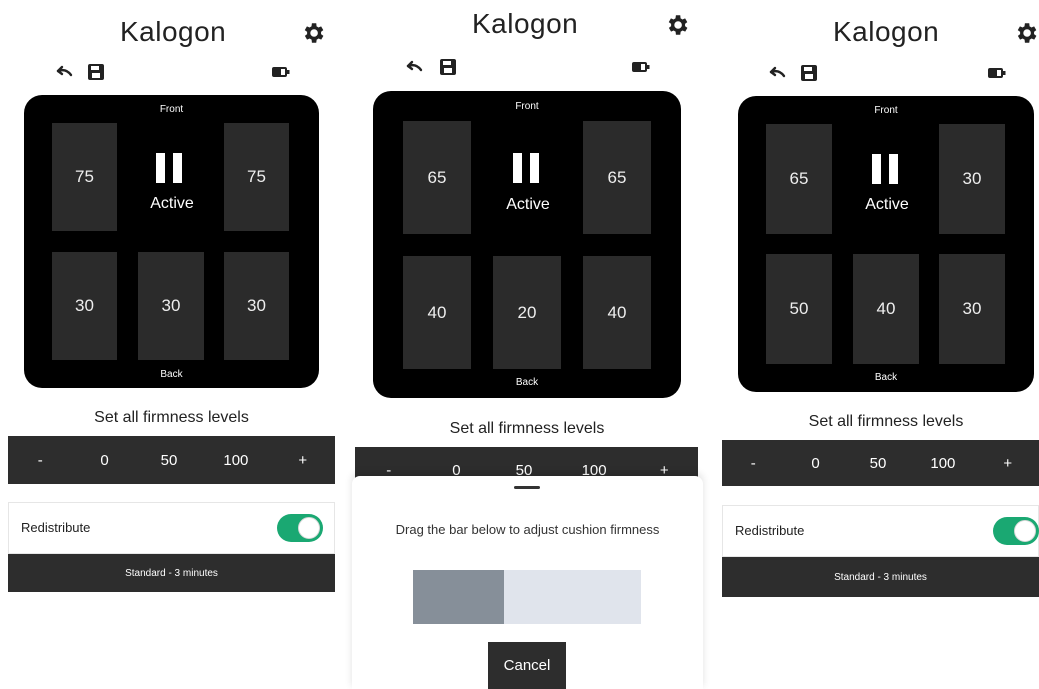 This screenshot has height=689, width=1039. Describe the element at coordinates (171, 241) in the screenshot. I see `cushion-map: Front 75 Active 75 30 30 30 Back` at that location.